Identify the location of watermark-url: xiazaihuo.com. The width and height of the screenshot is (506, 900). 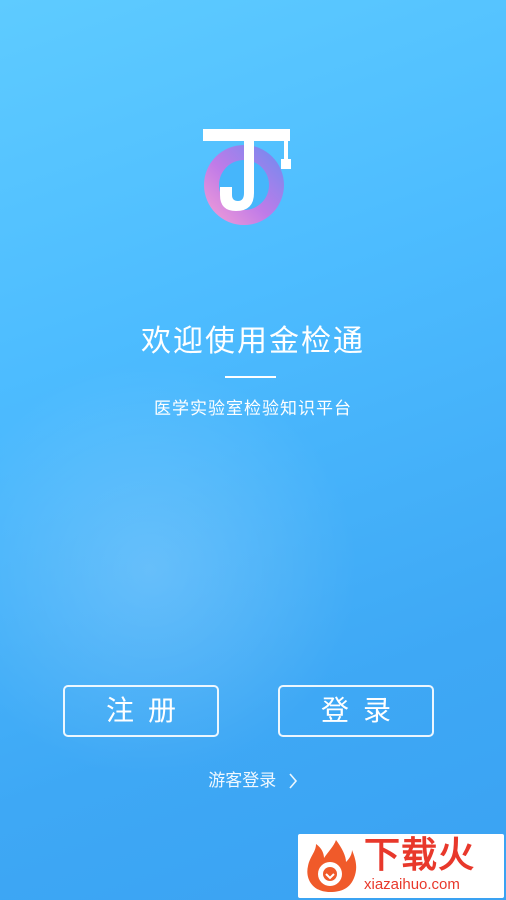
(412, 884).